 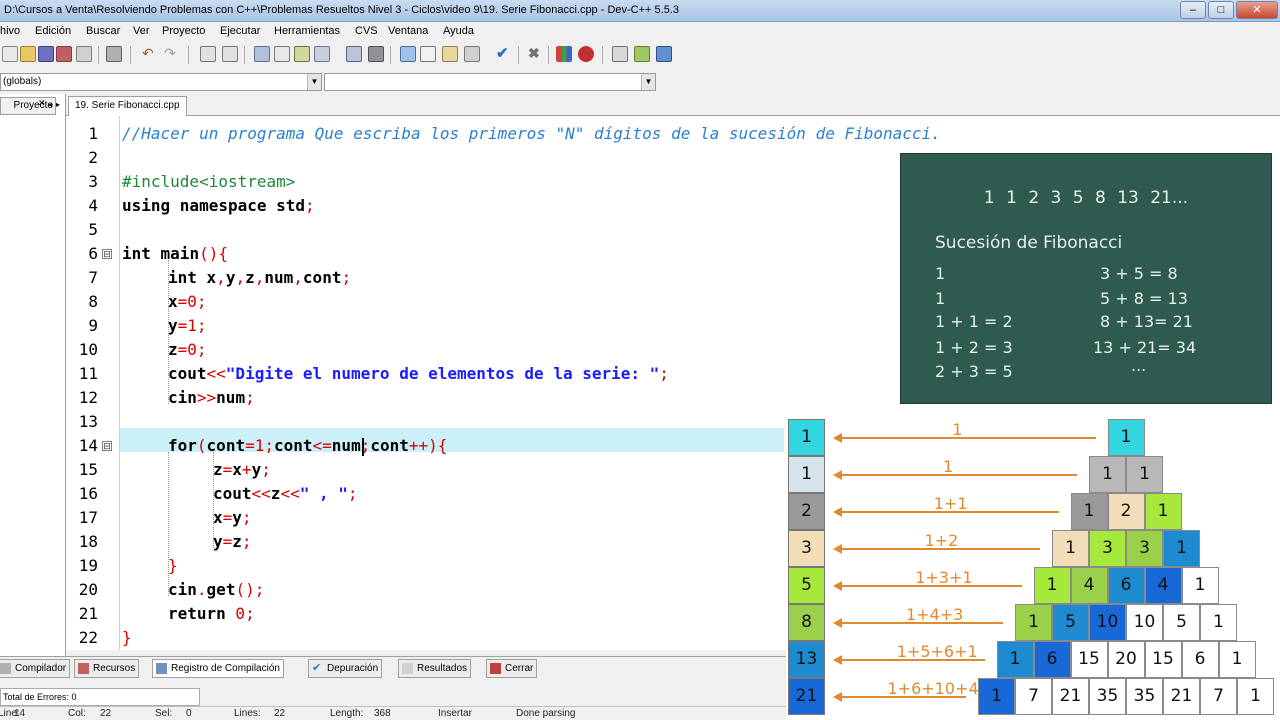 What do you see at coordinates (504, 54) in the screenshot?
I see `check-icon: ✔` at bounding box center [504, 54].